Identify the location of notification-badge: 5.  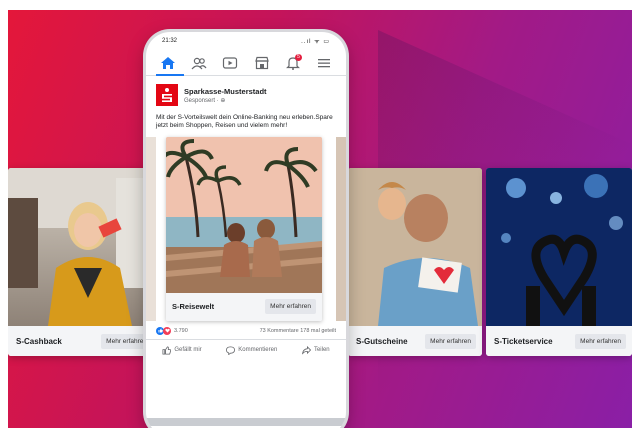
(298, 57).